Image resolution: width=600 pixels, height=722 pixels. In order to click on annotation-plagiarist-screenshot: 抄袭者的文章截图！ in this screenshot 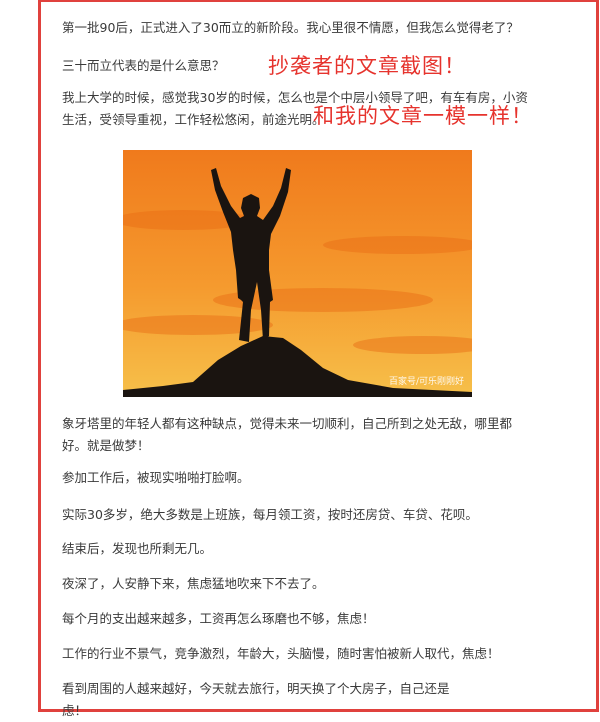, I will do `click(367, 66)`.